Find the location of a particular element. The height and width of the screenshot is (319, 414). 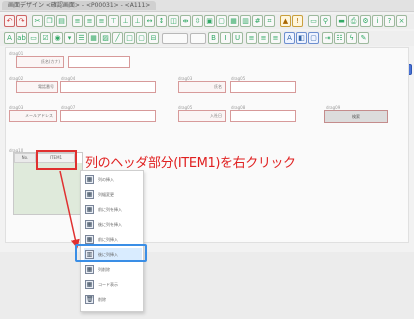

script-icon: ✎ is located at coordinates (363, 38).